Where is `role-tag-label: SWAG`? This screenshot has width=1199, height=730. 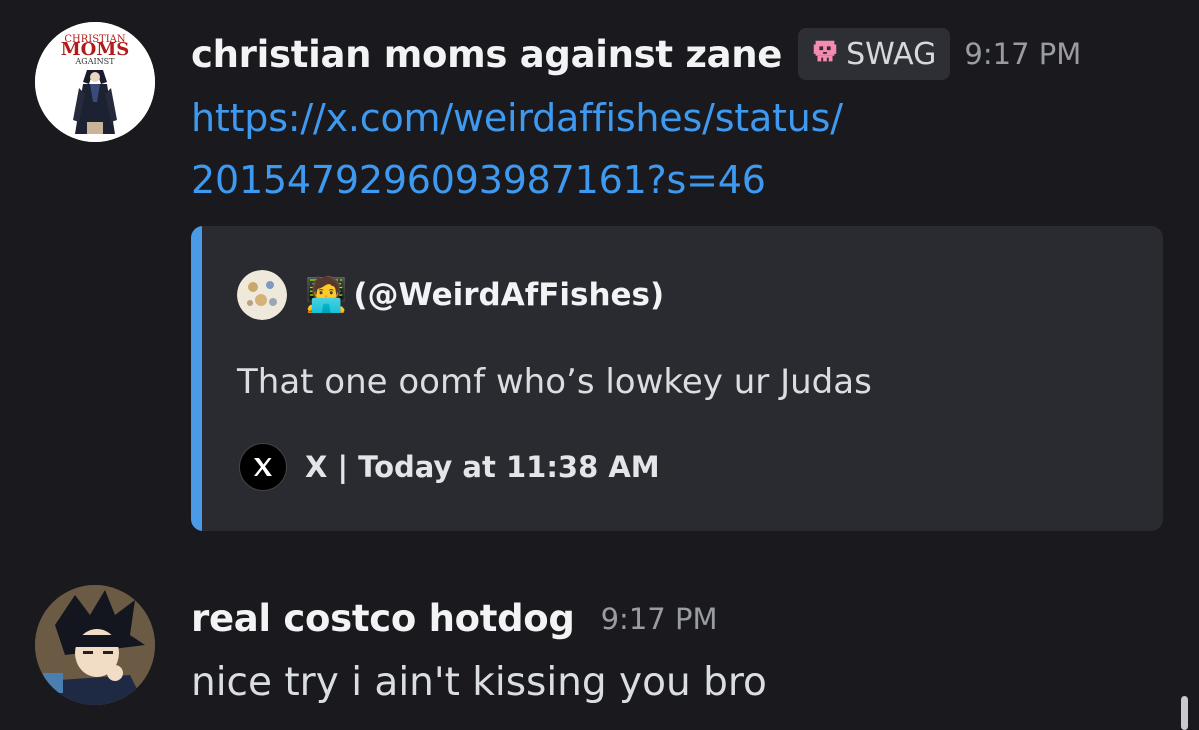
role-tag-label: SWAG is located at coordinates (891, 54).